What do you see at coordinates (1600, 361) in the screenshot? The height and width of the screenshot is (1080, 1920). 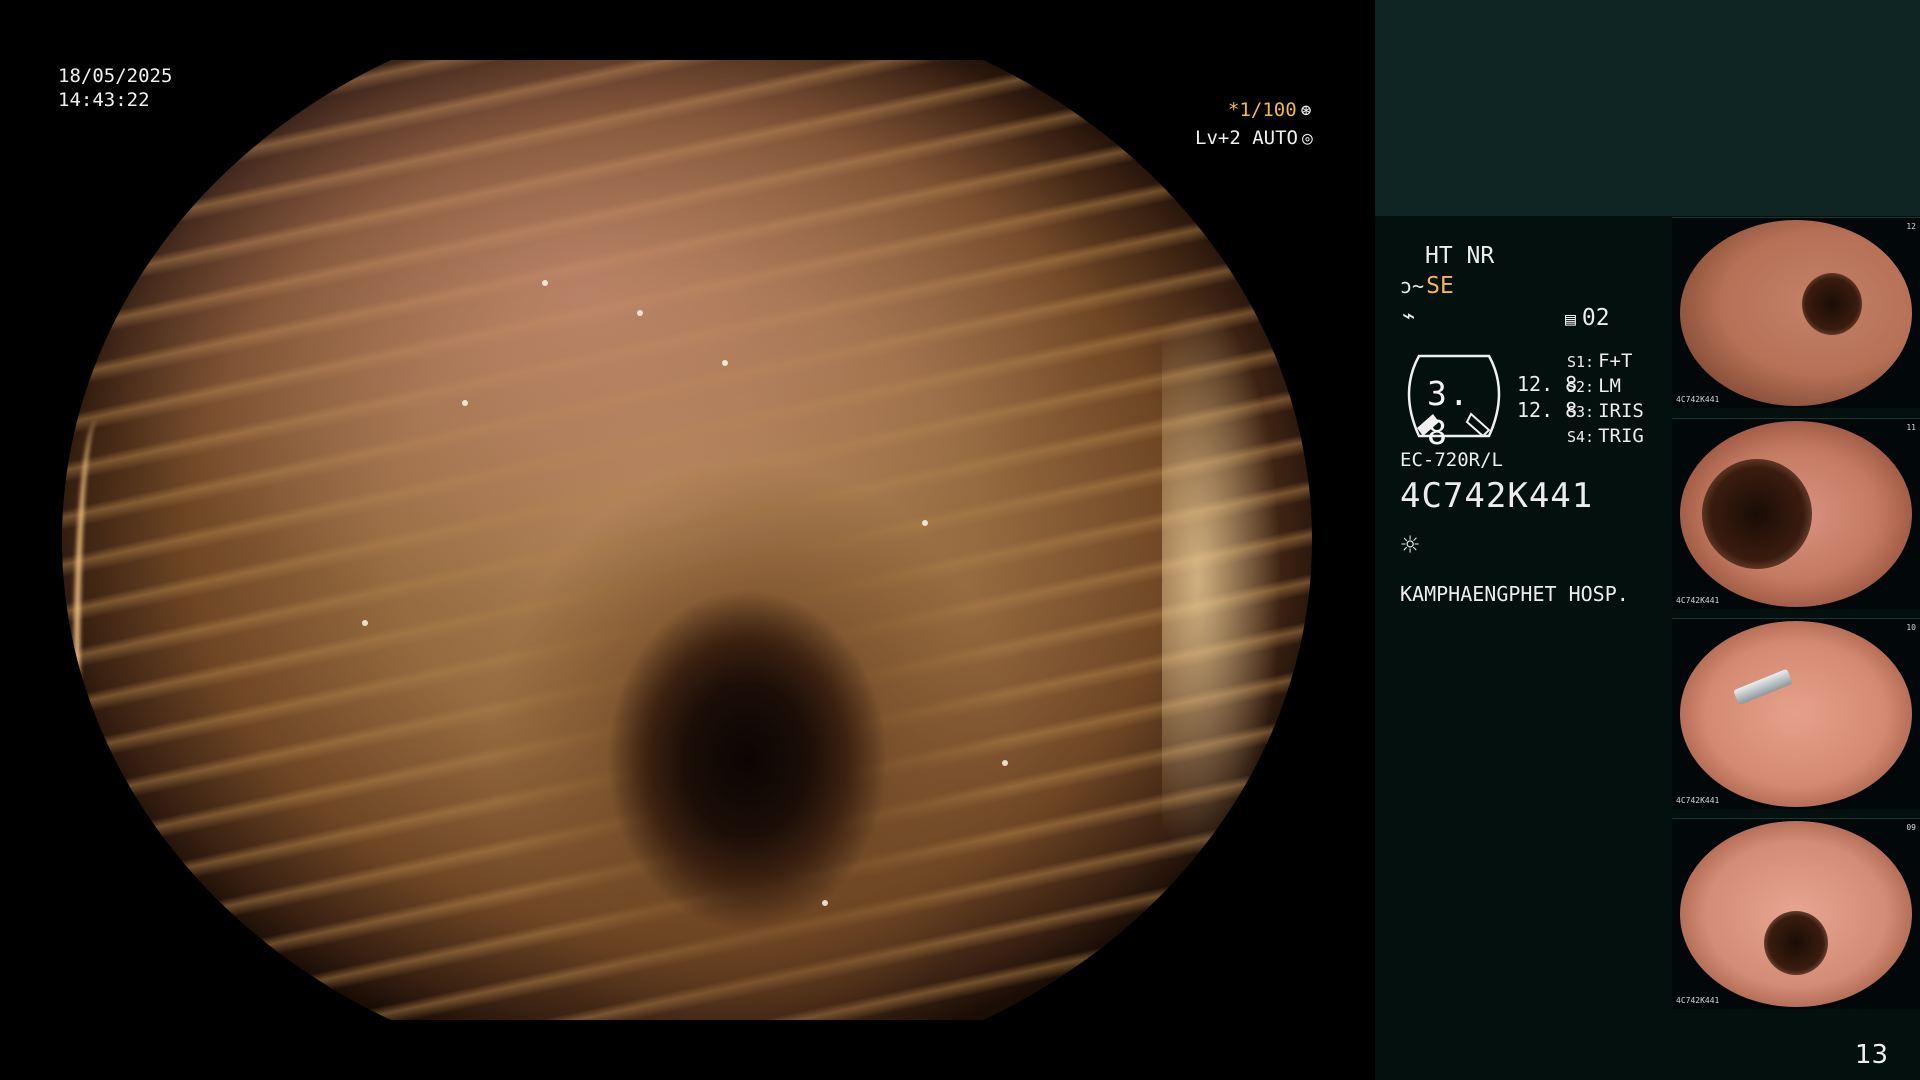 I see `switch-s1: S1: F+T` at bounding box center [1600, 361].